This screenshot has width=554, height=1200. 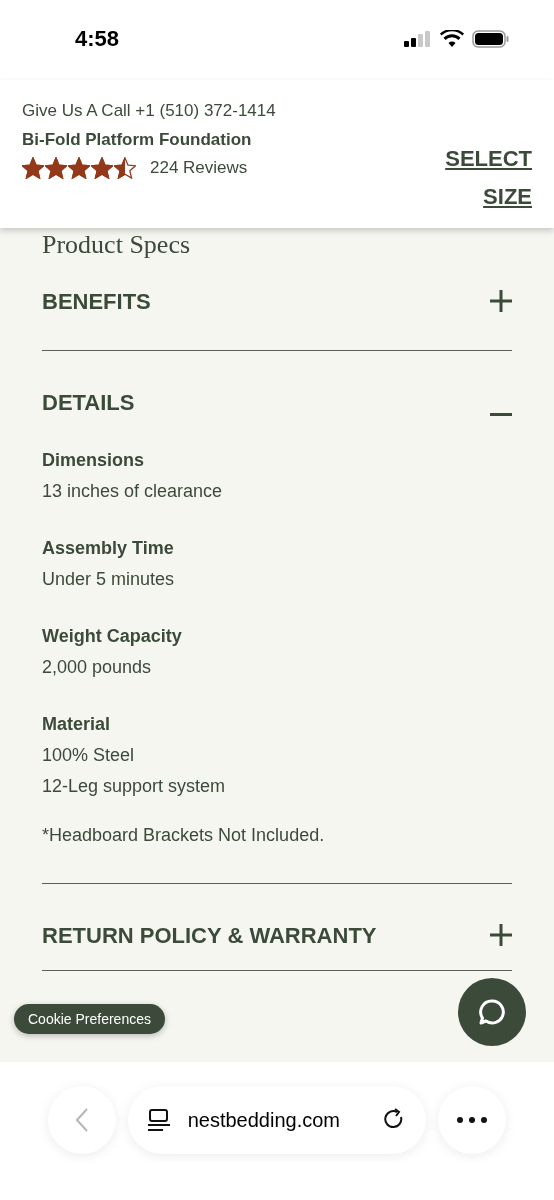 What do you see at coordinates (158, 1120) in the screenshot?
I see `reader-icon` at bounding box center [158, 1120].